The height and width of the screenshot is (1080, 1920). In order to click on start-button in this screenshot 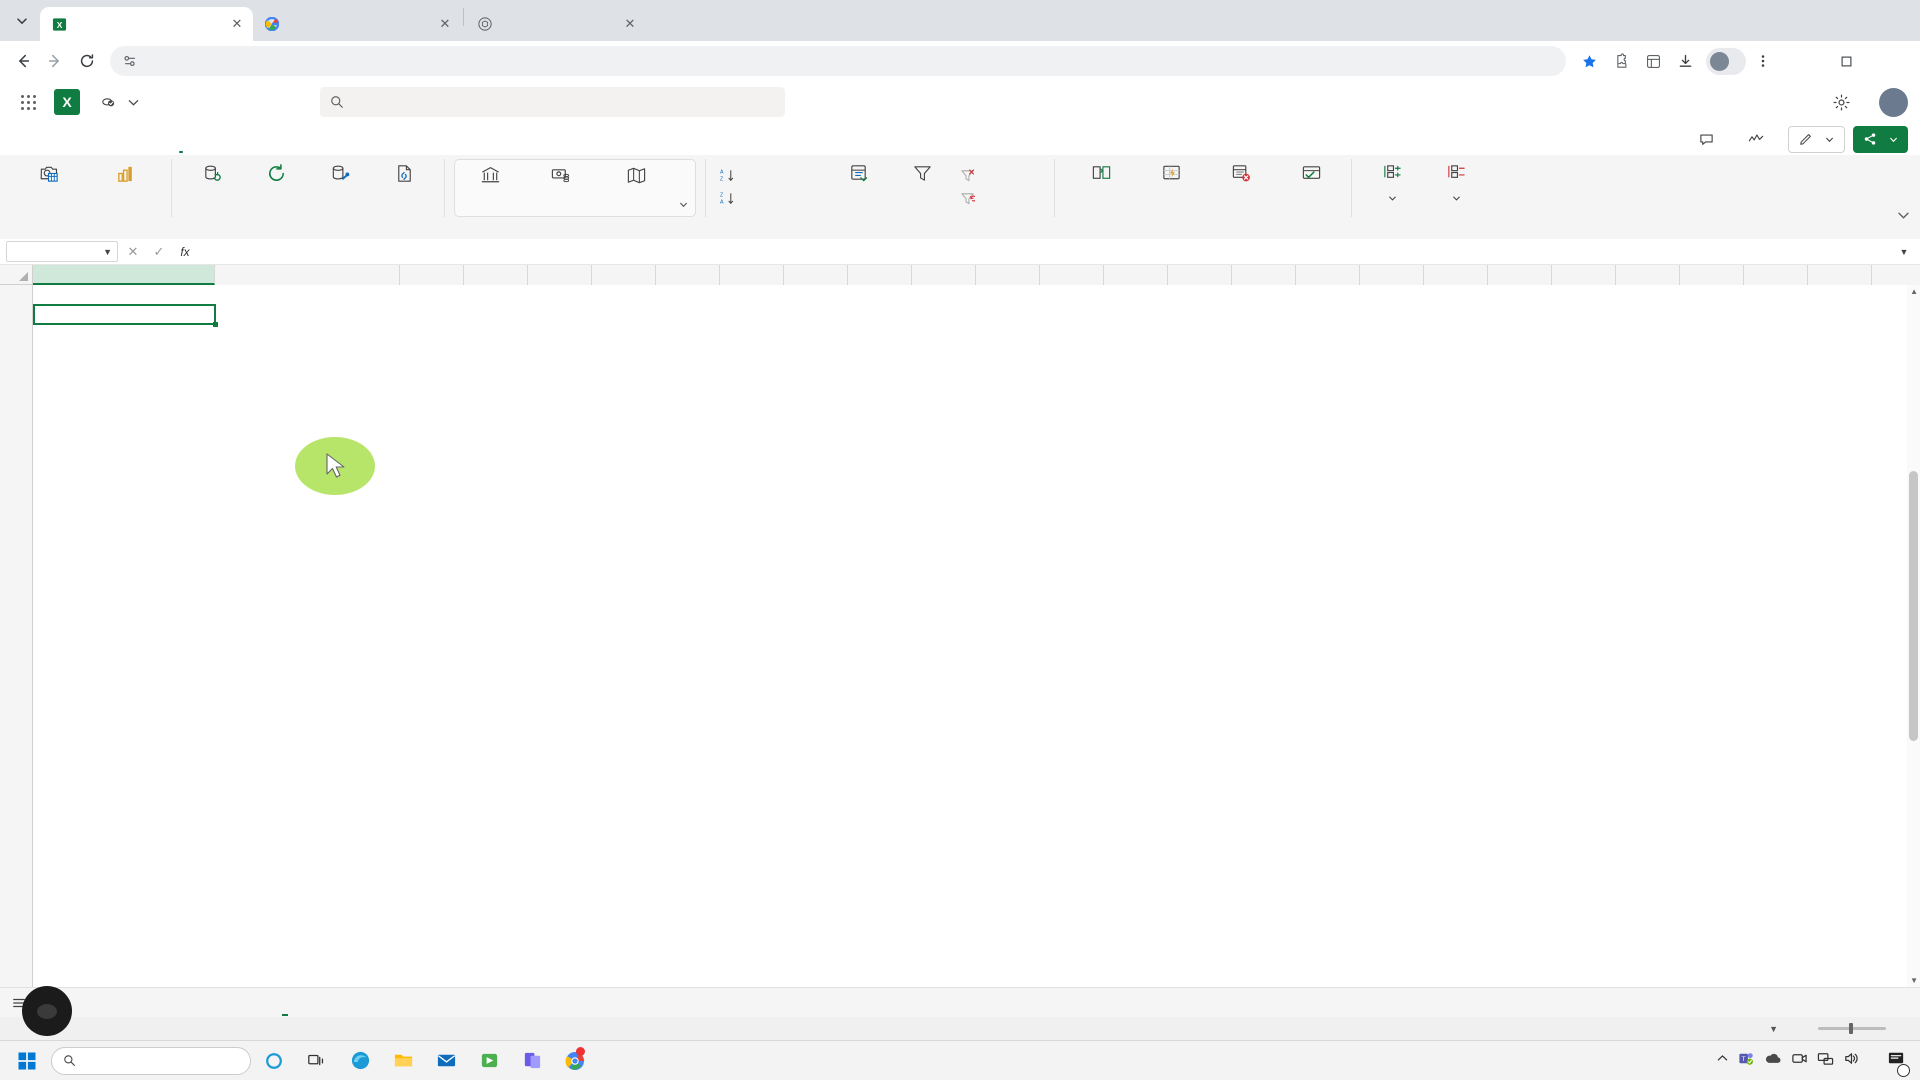, I will do `click(27, 1061)`.